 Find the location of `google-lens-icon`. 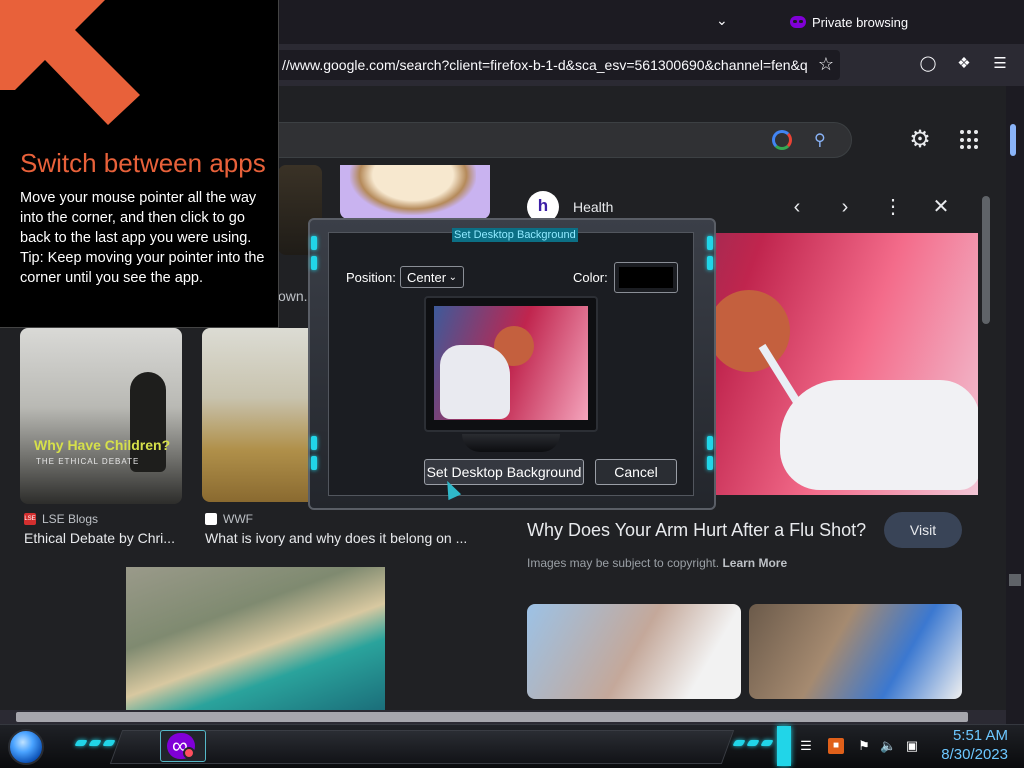

google-lens-icon is located at coordinates (782, 140).